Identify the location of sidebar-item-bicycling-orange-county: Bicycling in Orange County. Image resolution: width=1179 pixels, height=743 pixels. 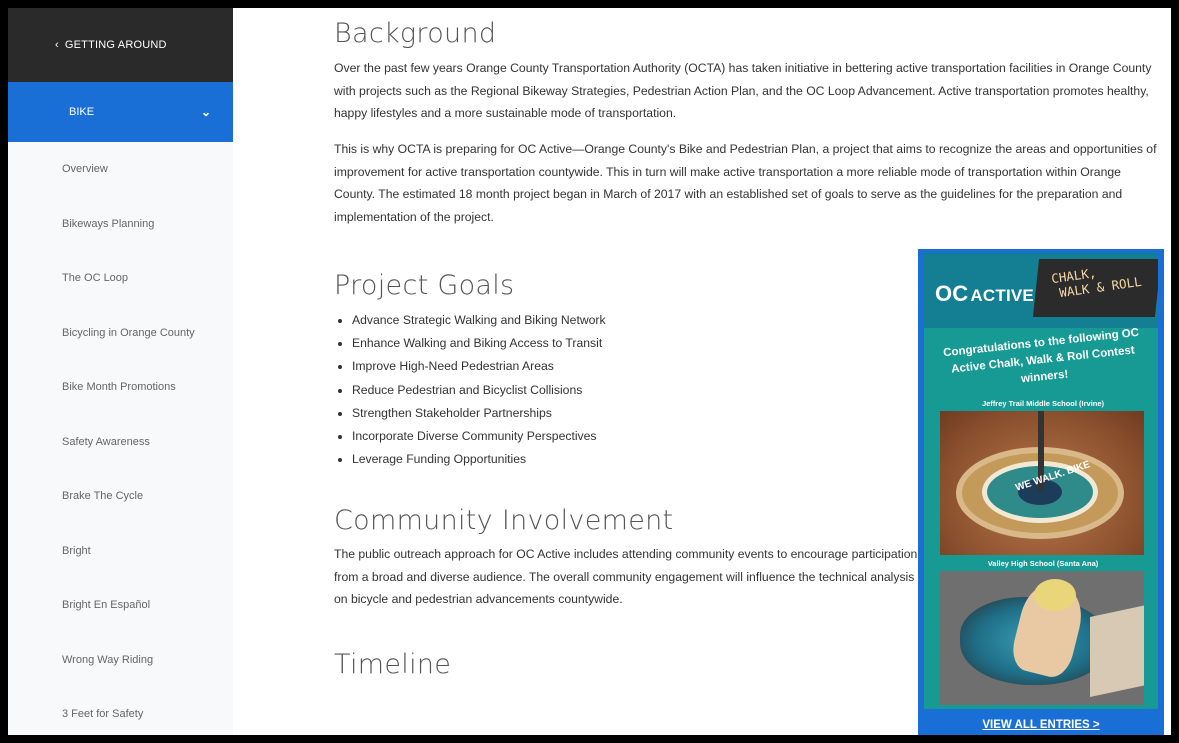
(120, 333).